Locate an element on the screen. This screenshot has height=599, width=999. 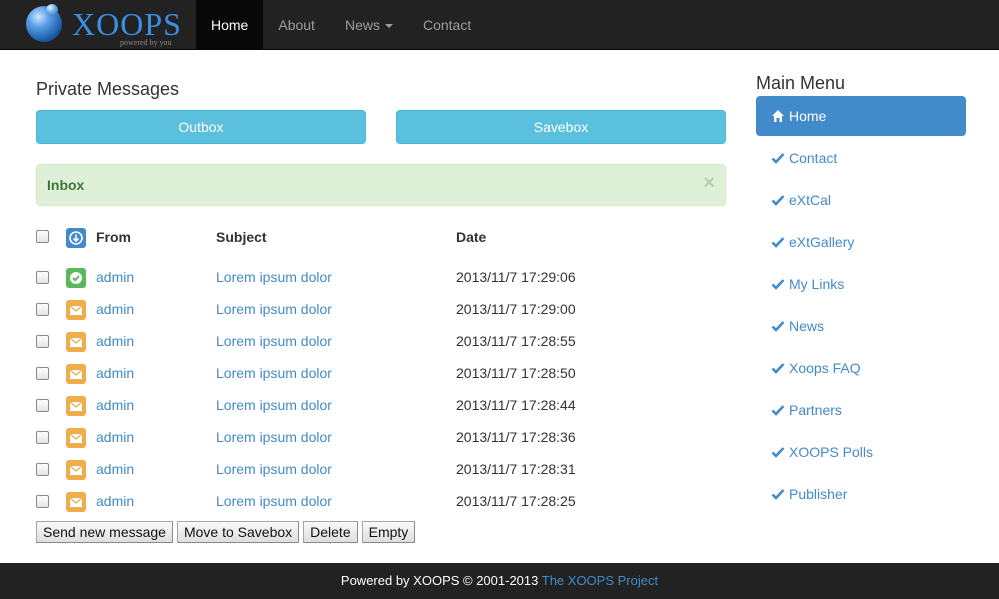
empty-button: Empty is located at coordinates (388, 532).